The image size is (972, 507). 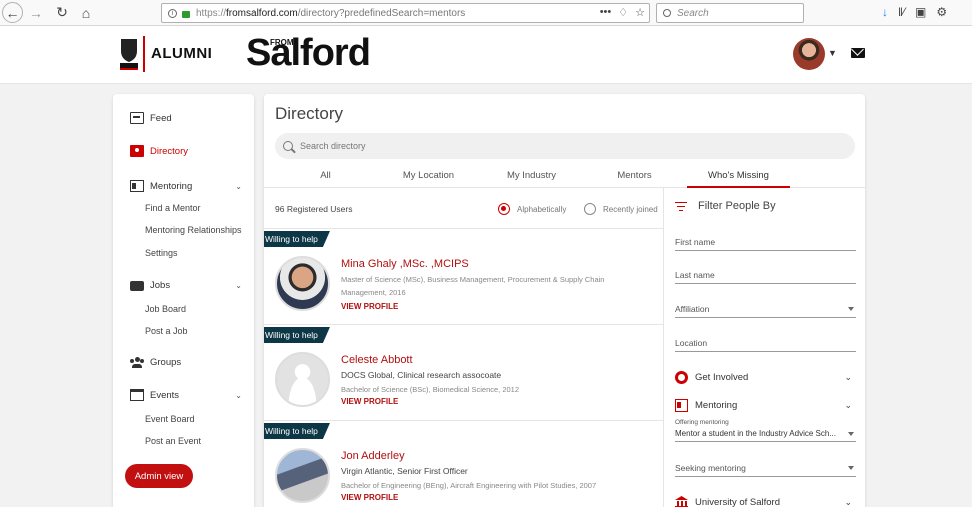 What do you see at coordinates (137, 151) in the screenshot?
I see `directory-icon` at bounding box center [137, 151].